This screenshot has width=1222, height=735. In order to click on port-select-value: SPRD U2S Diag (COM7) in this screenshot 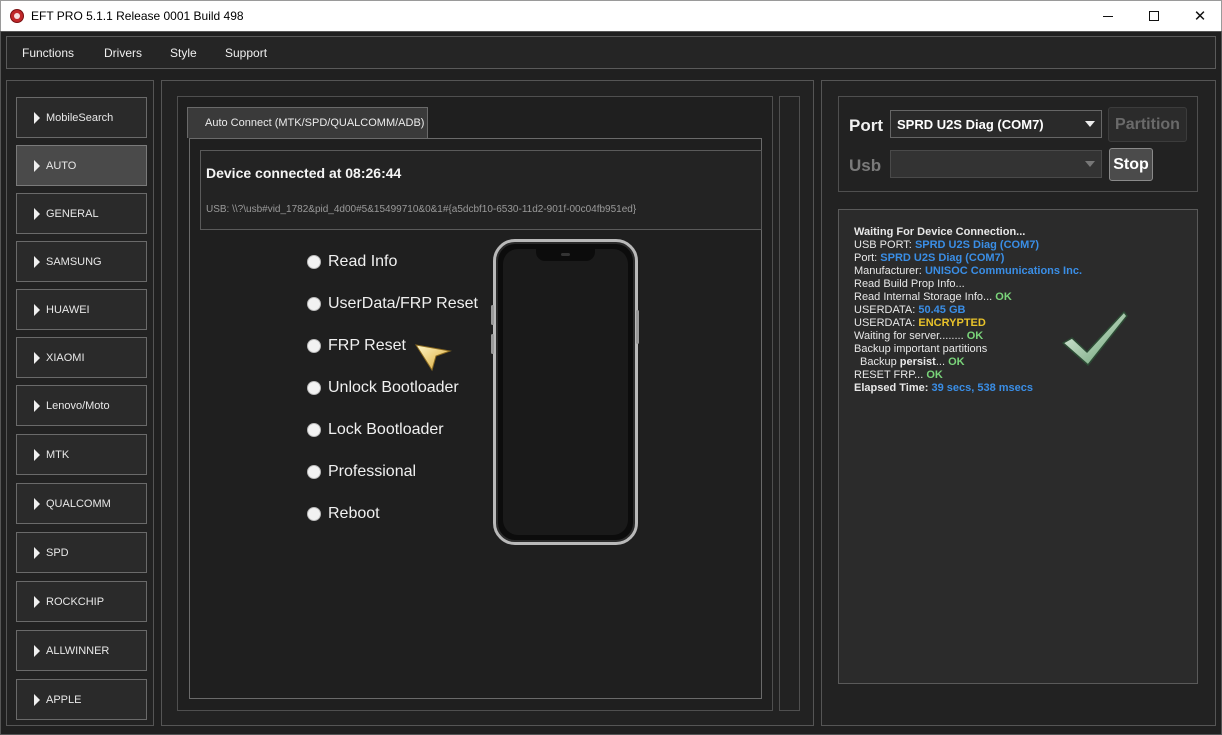, I will do `click(970, 124)`.